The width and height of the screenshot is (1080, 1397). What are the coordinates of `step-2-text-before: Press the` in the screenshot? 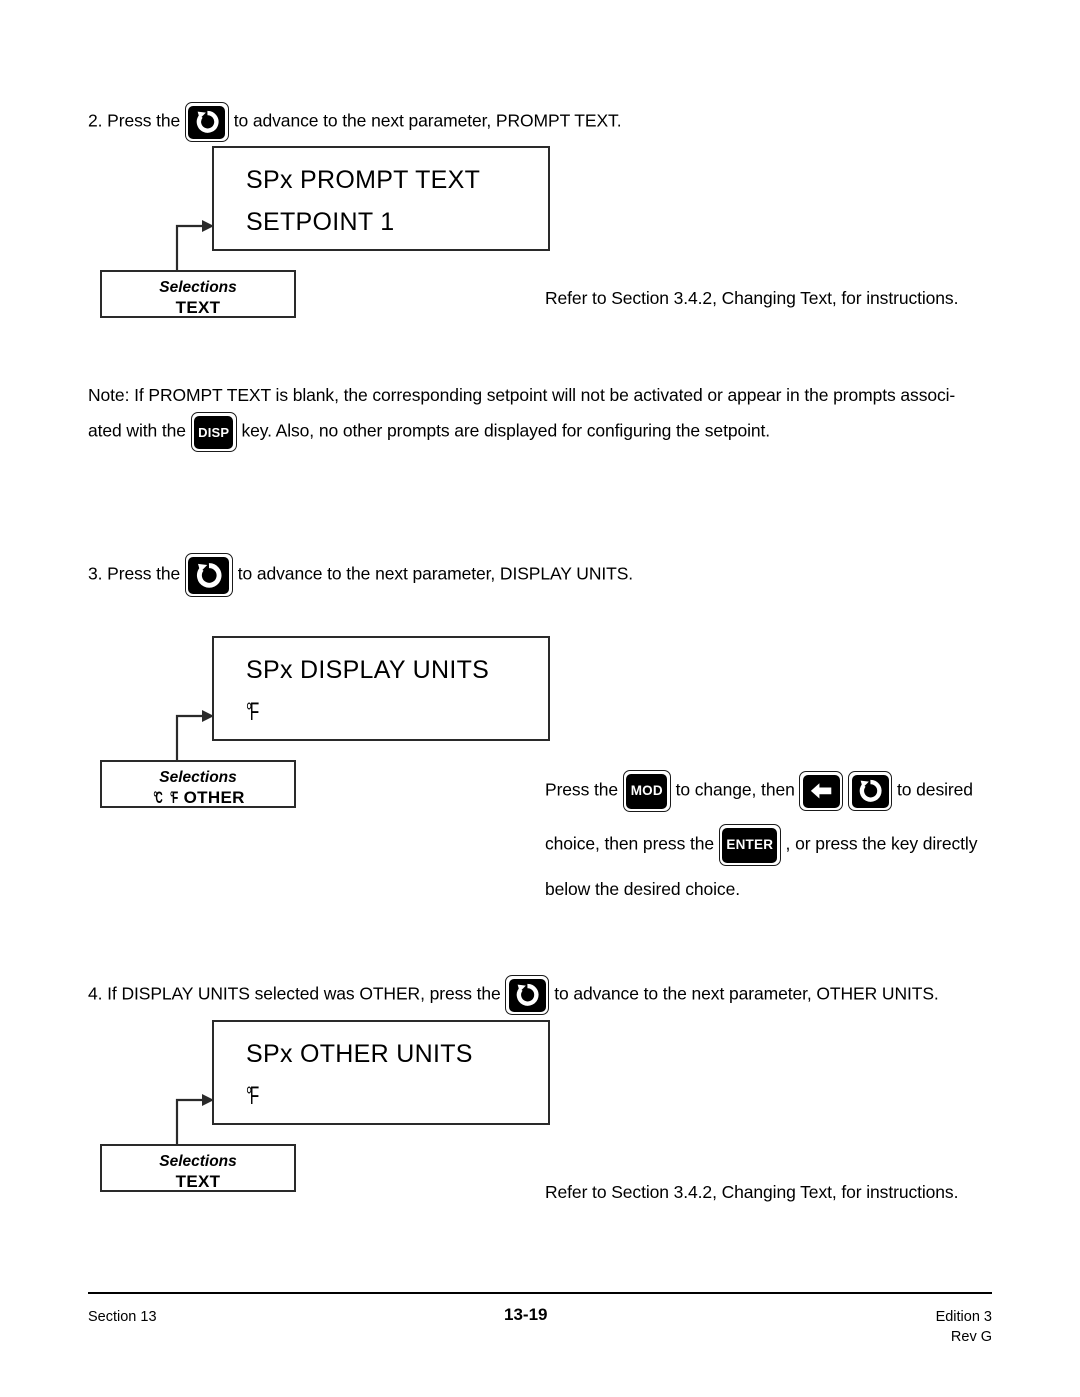 It's located at (144, 120).